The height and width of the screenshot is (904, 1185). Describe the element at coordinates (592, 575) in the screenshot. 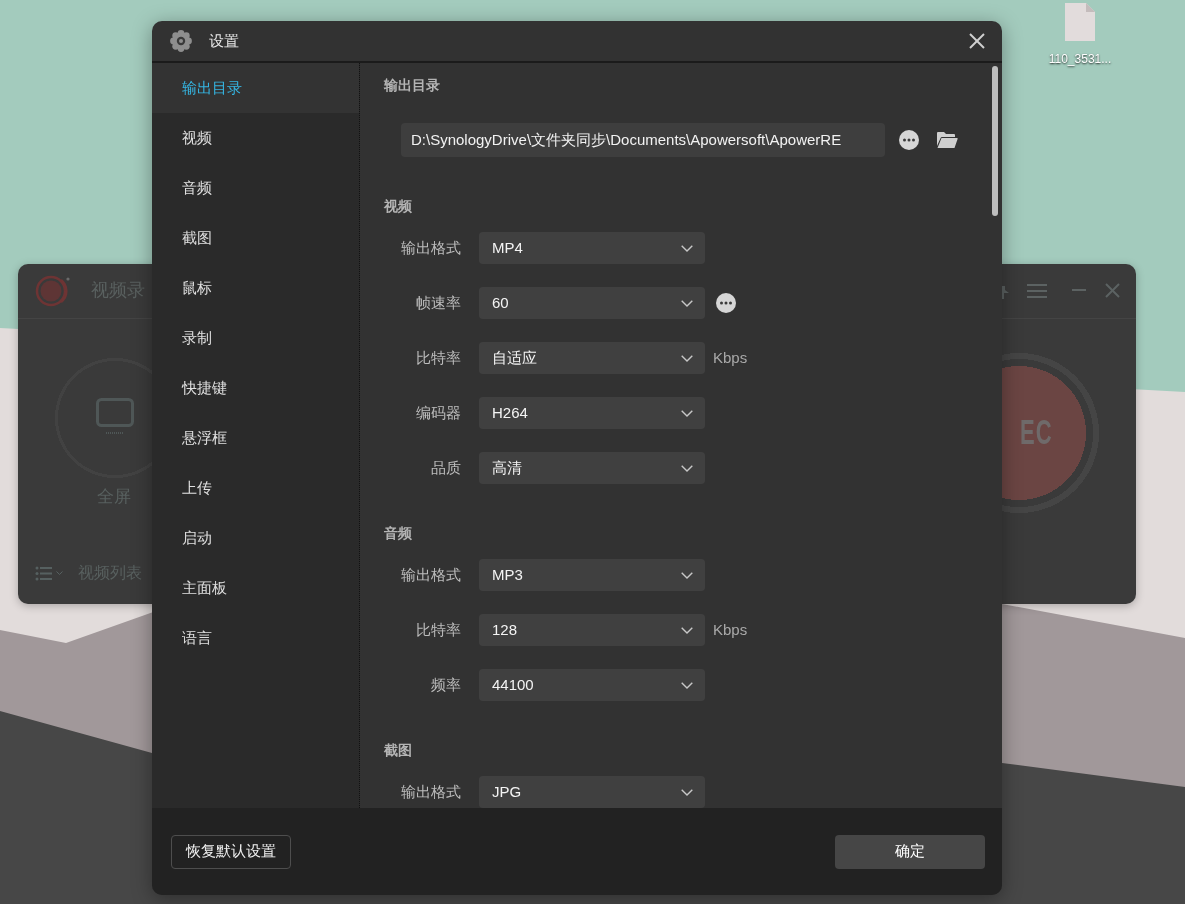

I see `dropdown: MP3` at that location.